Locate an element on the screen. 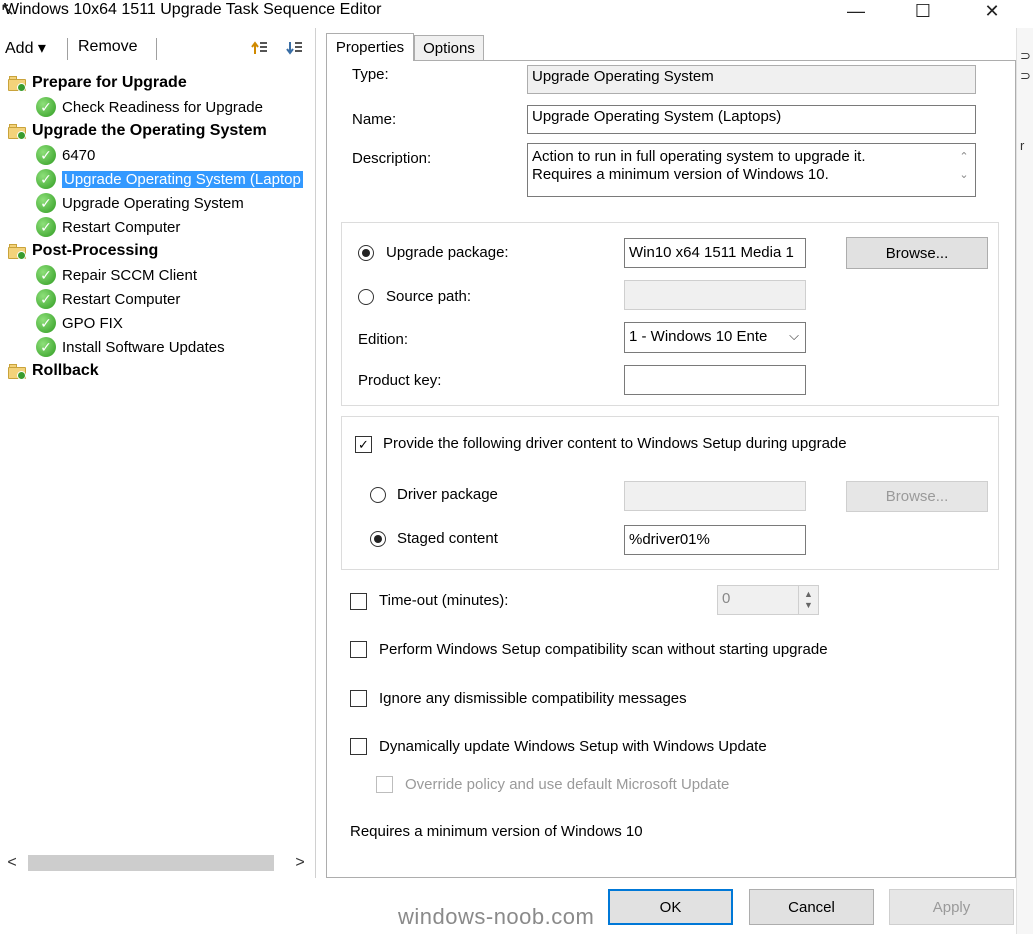 This screenshot has width=1033, height=934. maximize-button: ☐ is located at coordinates (923, 11).